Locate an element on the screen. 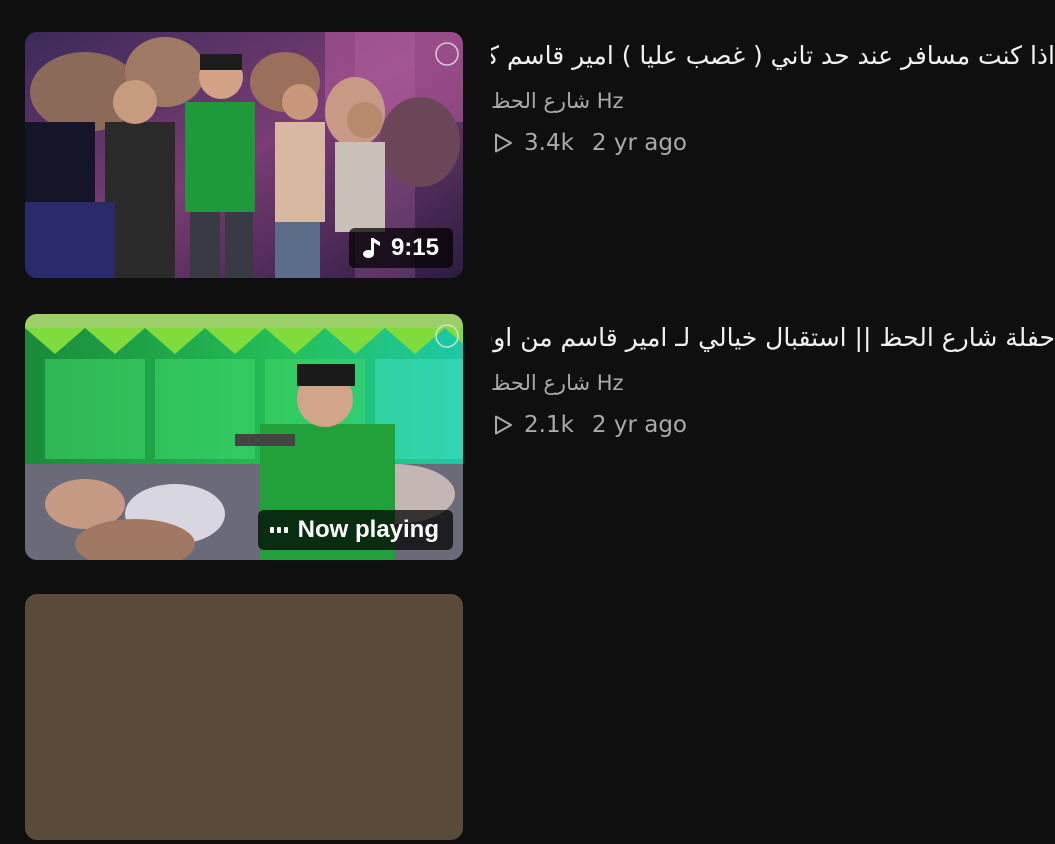 This screenshot has width=1055, height=844. video-meta: 3.4k 2 yr ago is located at coordinates (589, 143).